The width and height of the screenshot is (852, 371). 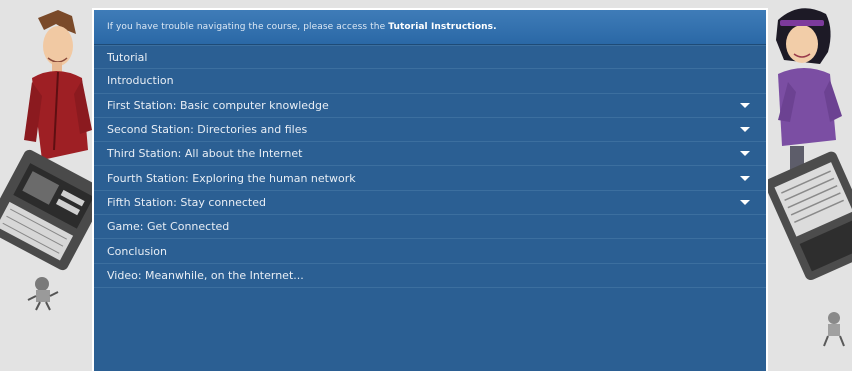 I want to click on menu-item: Conclusion, so click(x=430, y=251).